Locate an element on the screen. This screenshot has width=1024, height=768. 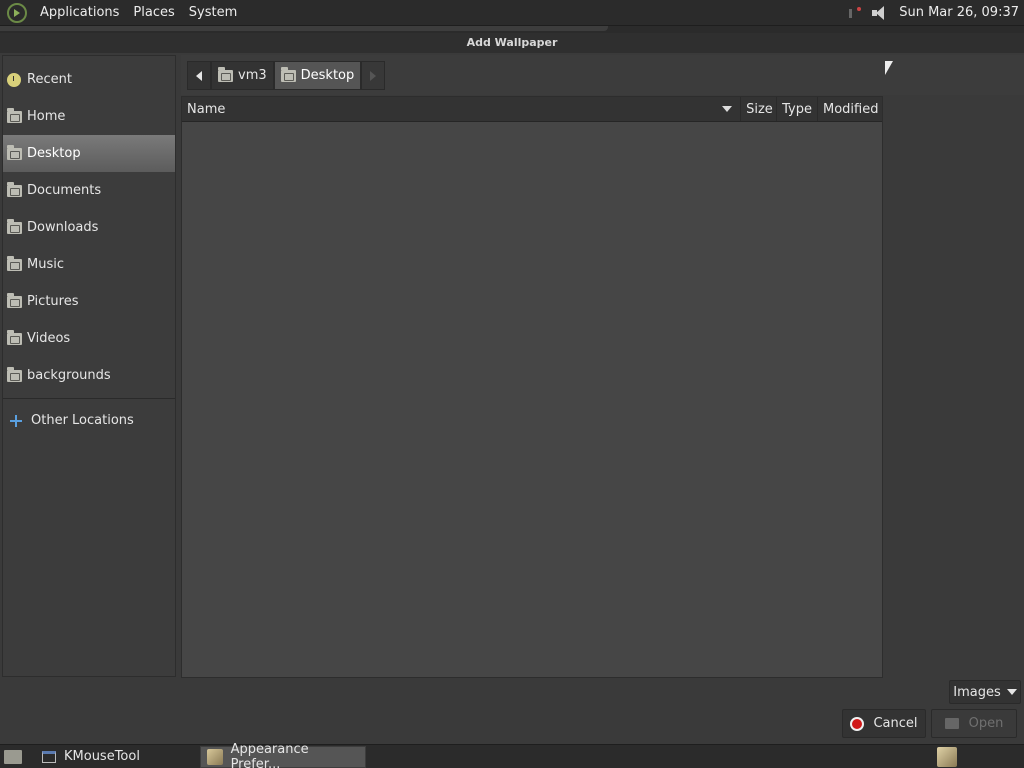
filter-selected-label: Images is located at coordinates (977, 692).